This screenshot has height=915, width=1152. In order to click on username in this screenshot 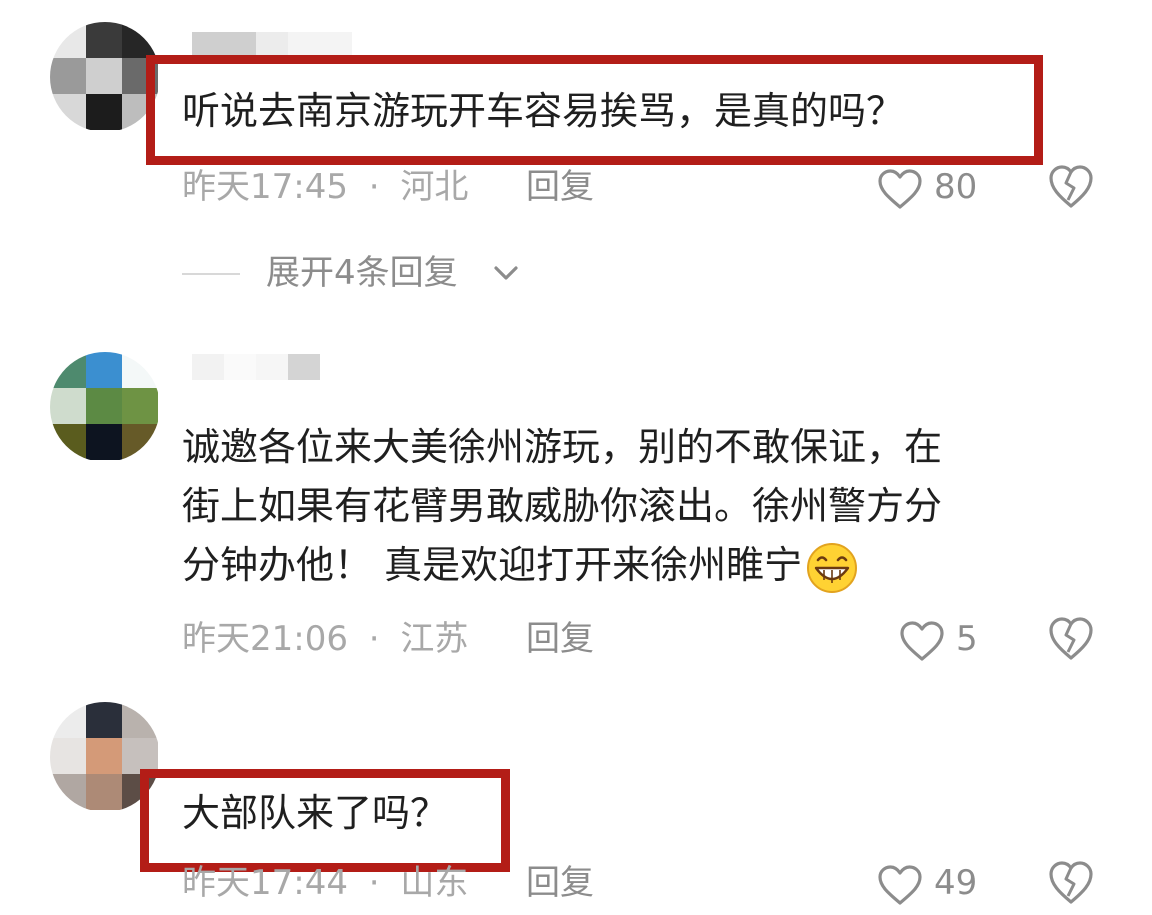, I will do `click(256, 367)`.